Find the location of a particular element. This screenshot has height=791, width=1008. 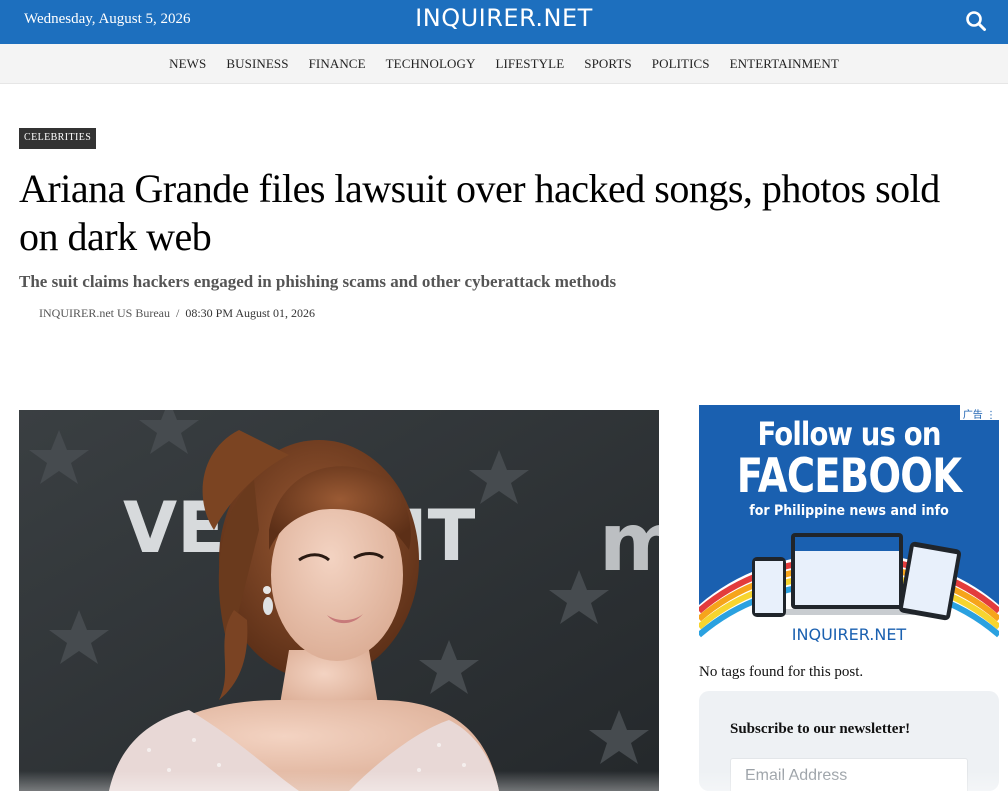

nav-item-finance: FINANCE is located at coordinates (337, 64).